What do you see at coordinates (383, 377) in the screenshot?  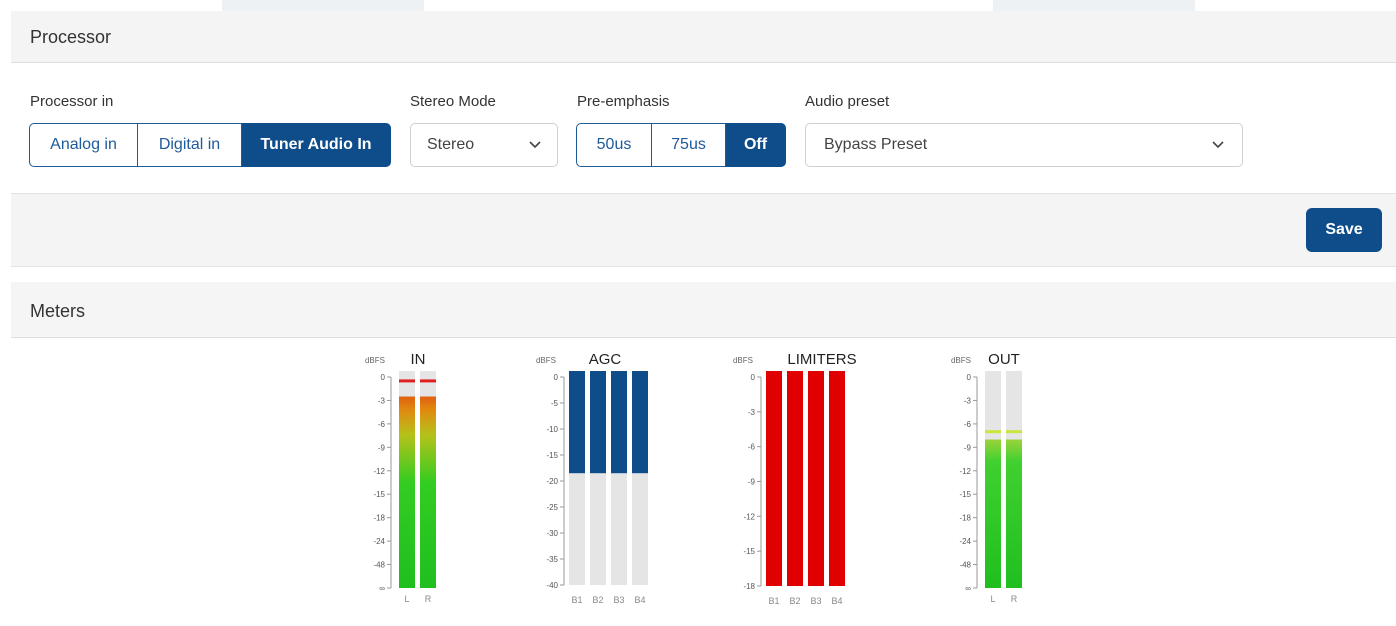 I see `meter-in-tick-label: 0` at bounding box center [383, 377].